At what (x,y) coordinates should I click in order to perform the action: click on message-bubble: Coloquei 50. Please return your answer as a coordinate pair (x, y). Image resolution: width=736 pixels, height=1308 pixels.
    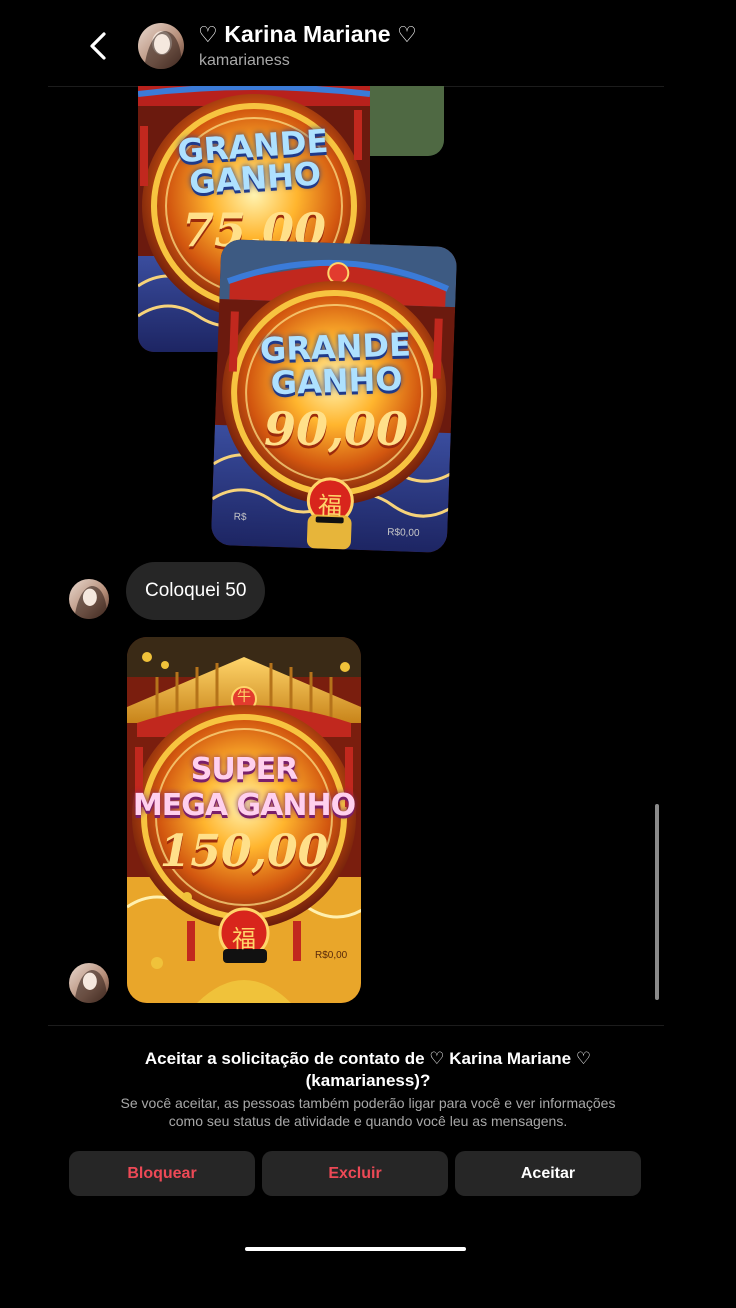
    Looking at the image, I should click on (196, 591).